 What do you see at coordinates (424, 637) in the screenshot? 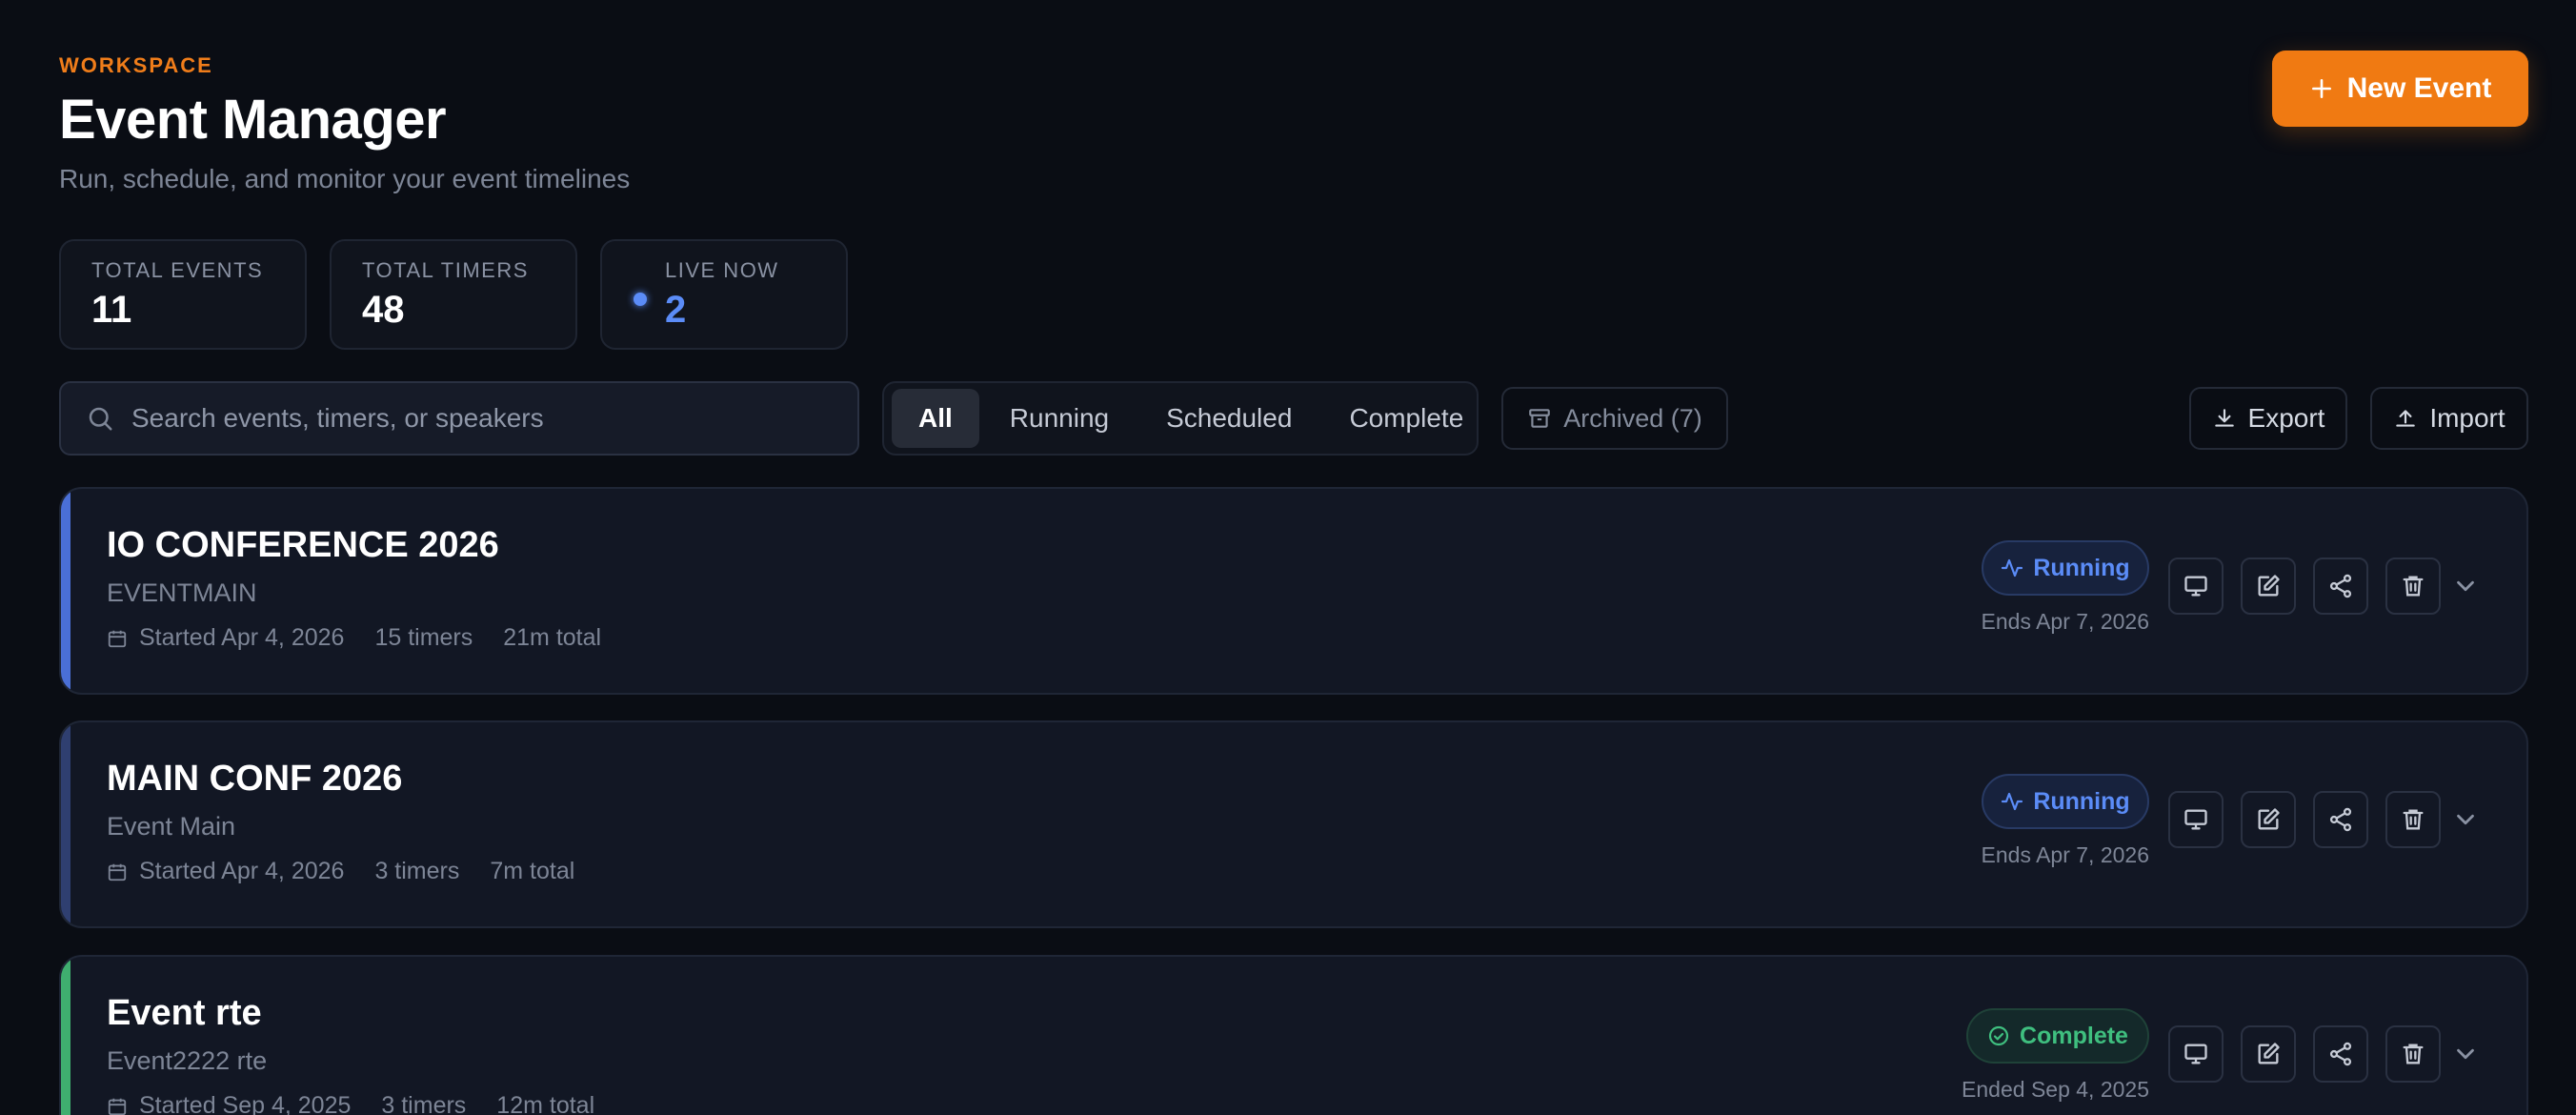
I see `event-timer-count: 15 timers` at bounding box center [424, 637].